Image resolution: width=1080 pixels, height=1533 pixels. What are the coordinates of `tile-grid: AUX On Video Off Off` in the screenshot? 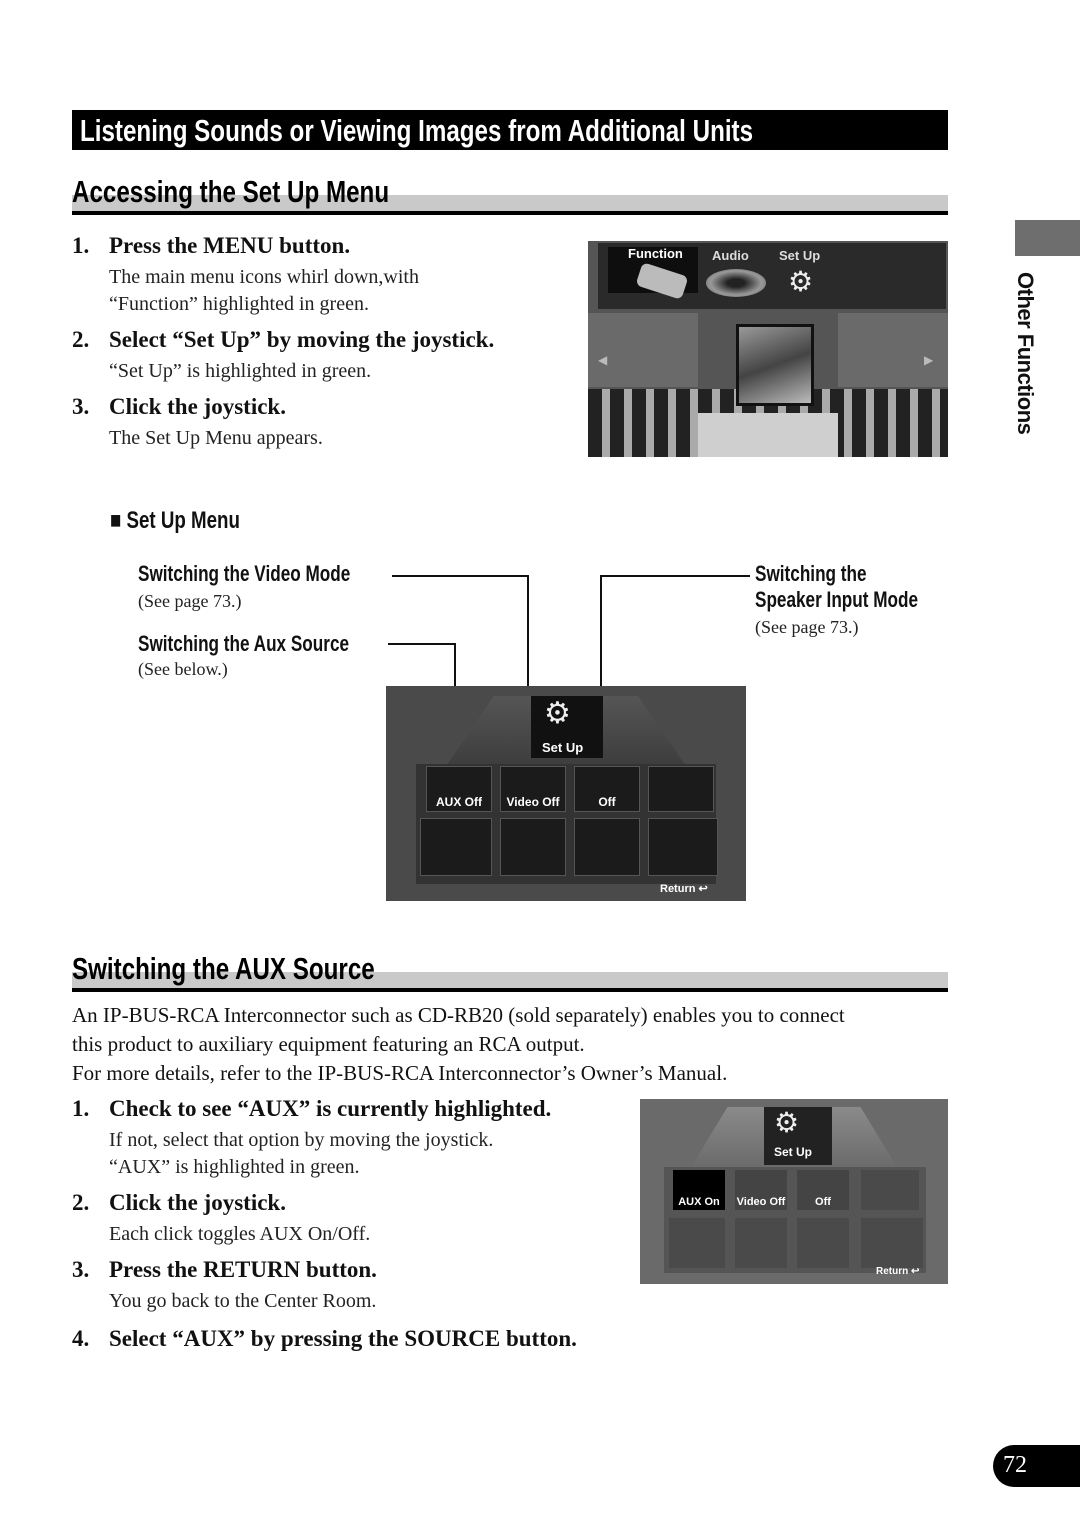 It's located at (795, 1220).